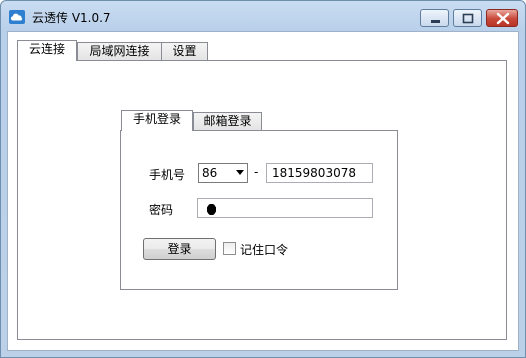 This screenshot has width=526, height=358. Describe the element at coordinates (167, 175) in the screenshot. I see `phone-label: 手机号` at that location.